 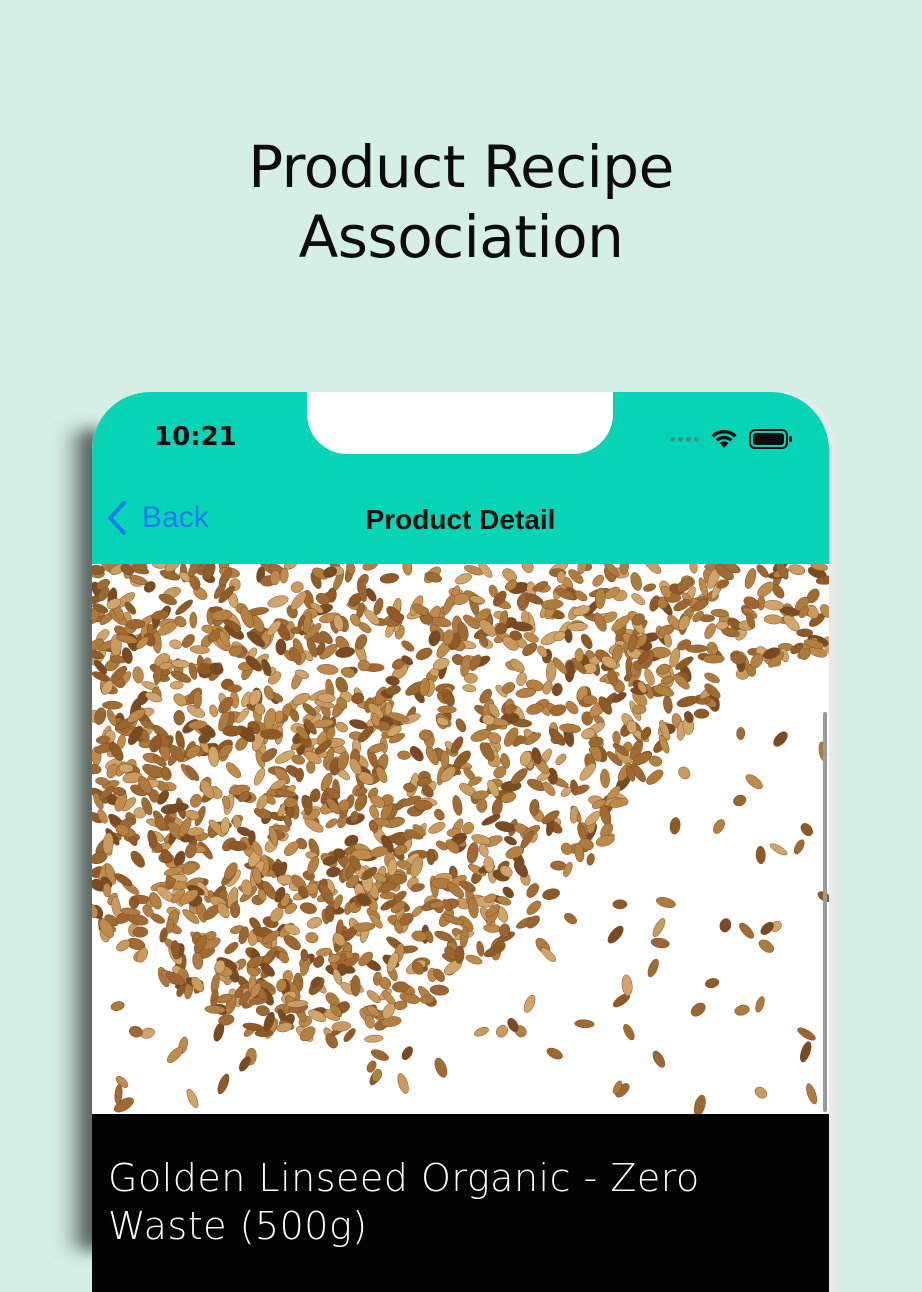 What do you see at coordinates (461, 237) in the screenshot?
I see `headline-line-2: Association` at bounding box center [461, 237].